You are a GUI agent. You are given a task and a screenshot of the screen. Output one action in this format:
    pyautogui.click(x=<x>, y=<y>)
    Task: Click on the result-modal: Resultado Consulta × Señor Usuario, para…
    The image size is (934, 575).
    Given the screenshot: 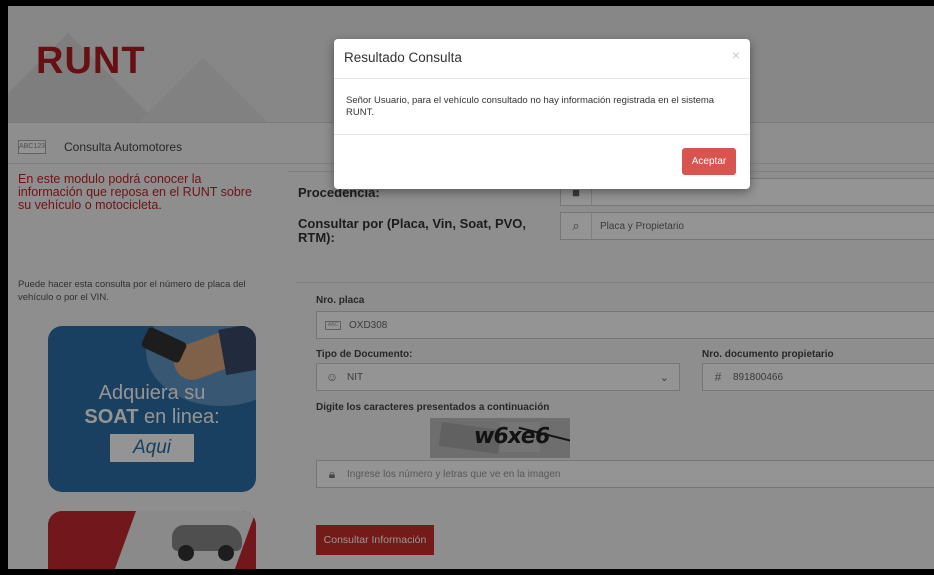 What is the action you would take?
    pyautogui.click(x=542, y=114)
    